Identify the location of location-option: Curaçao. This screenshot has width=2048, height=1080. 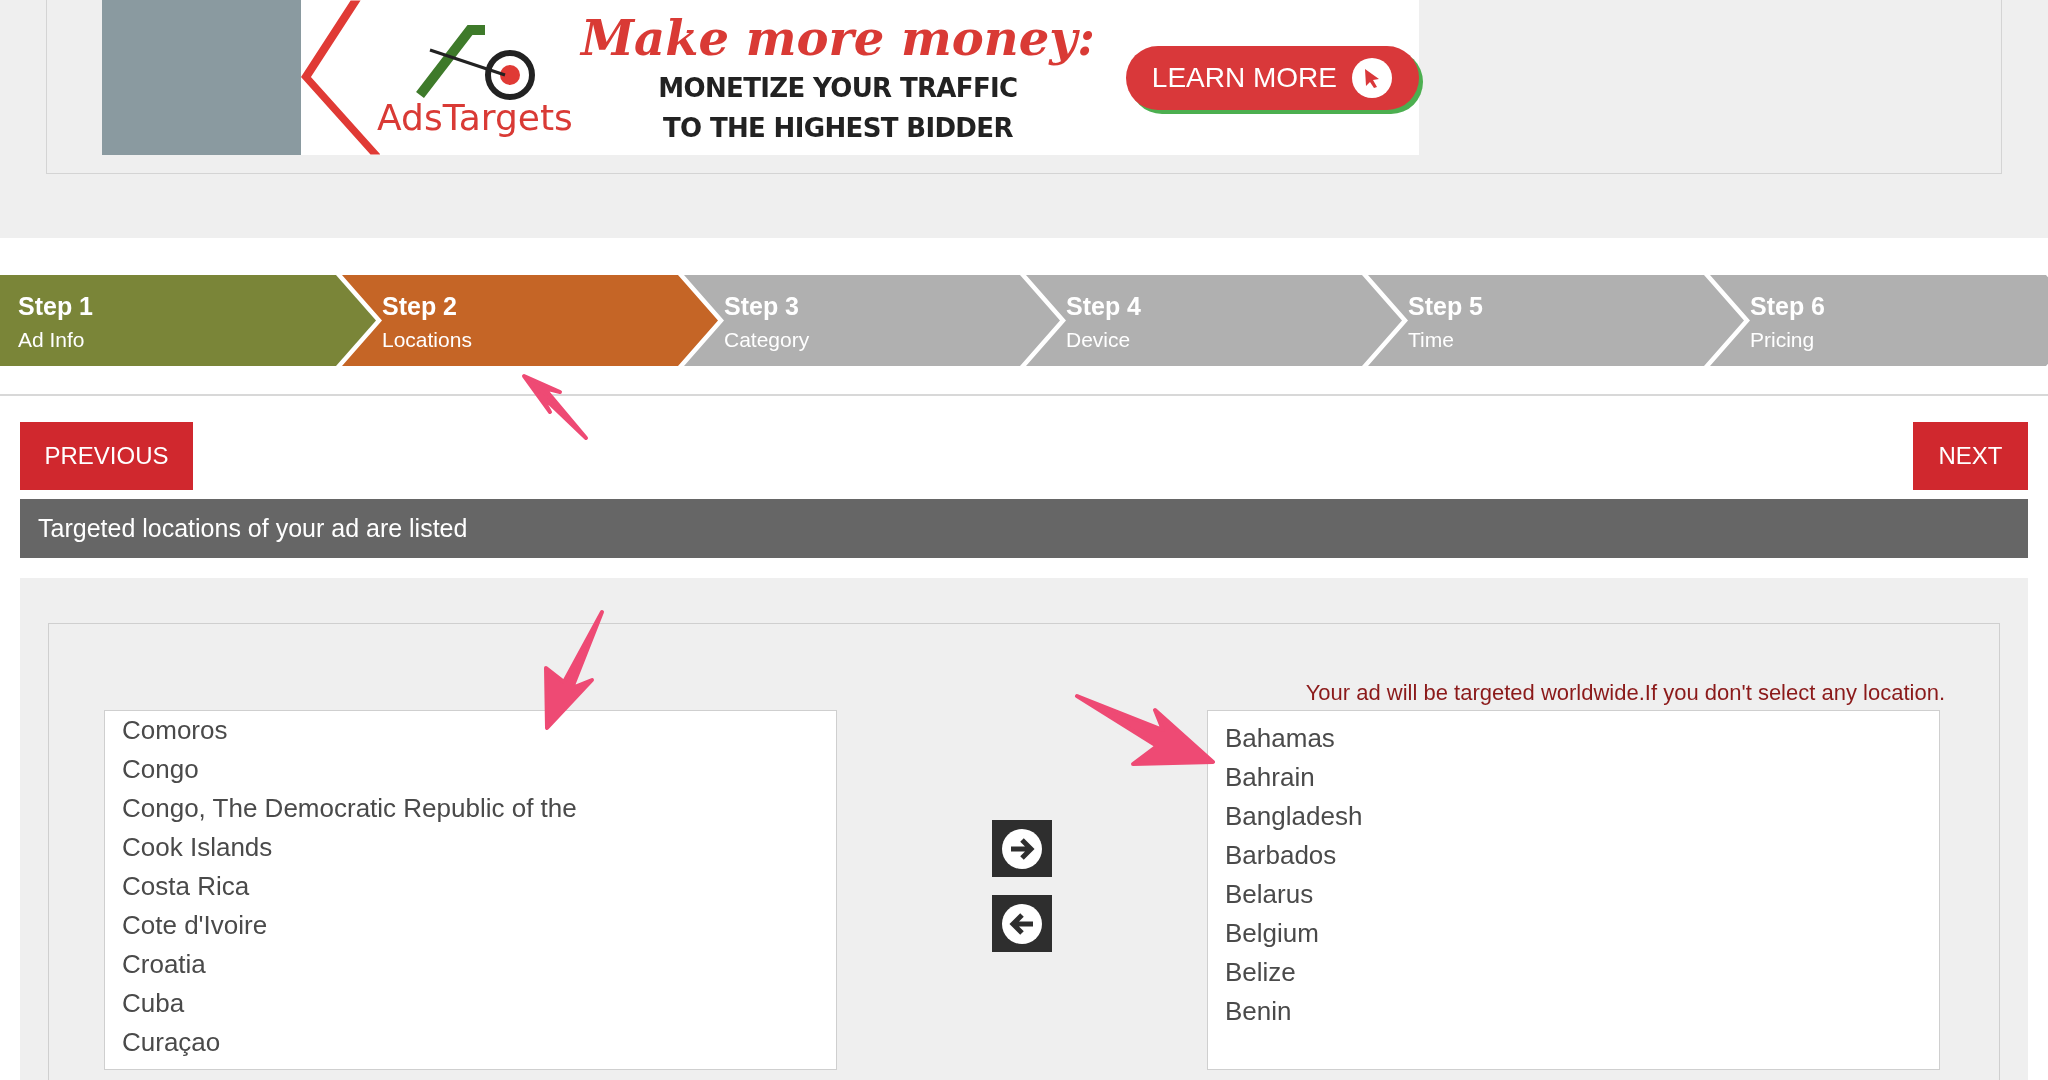
(171, 1042).